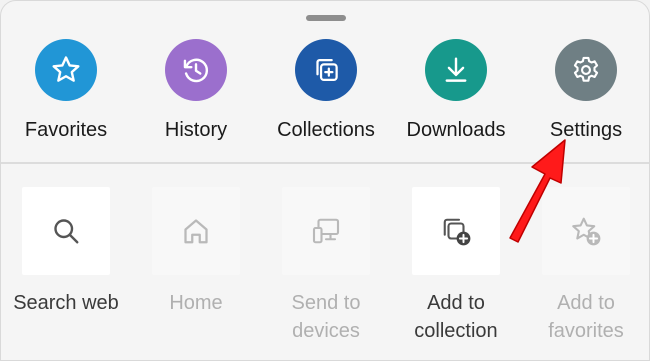  I want to click on collections-button: Collections, so click(326, 90).